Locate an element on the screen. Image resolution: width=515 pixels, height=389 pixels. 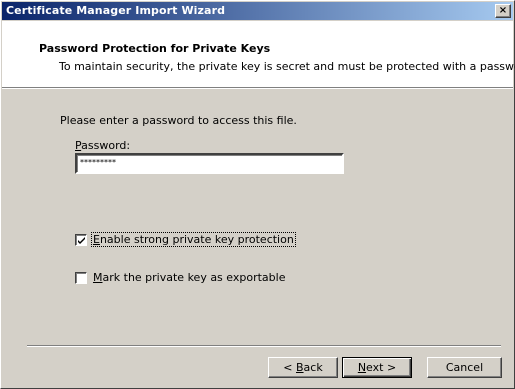
checkmark-icon is located at coordinates (81, 240).